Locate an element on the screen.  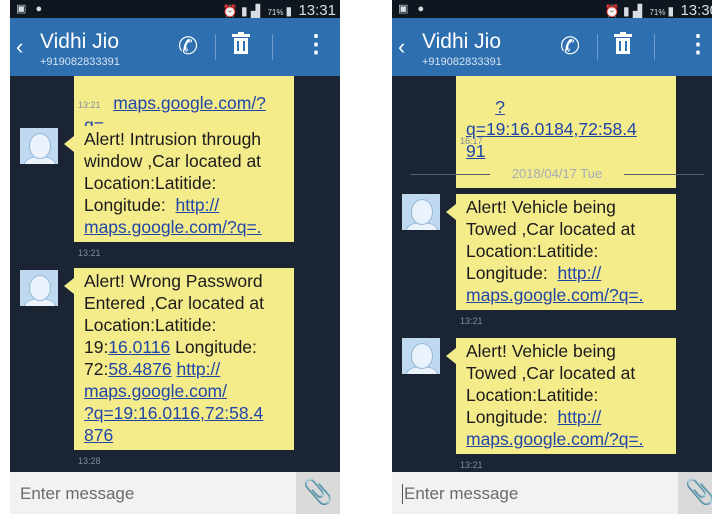
message-time: 13:28 is located at coordinates (89, 461).